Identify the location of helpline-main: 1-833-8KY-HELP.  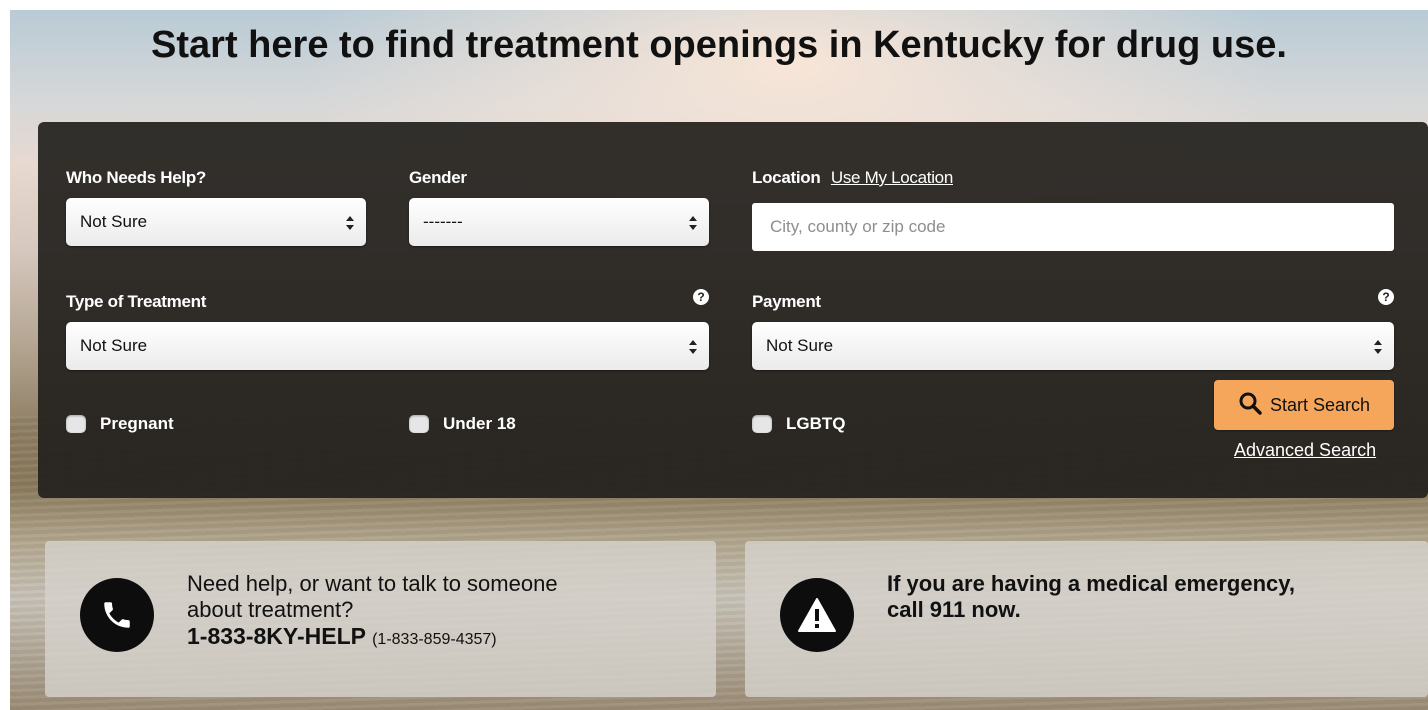
(276, 636).